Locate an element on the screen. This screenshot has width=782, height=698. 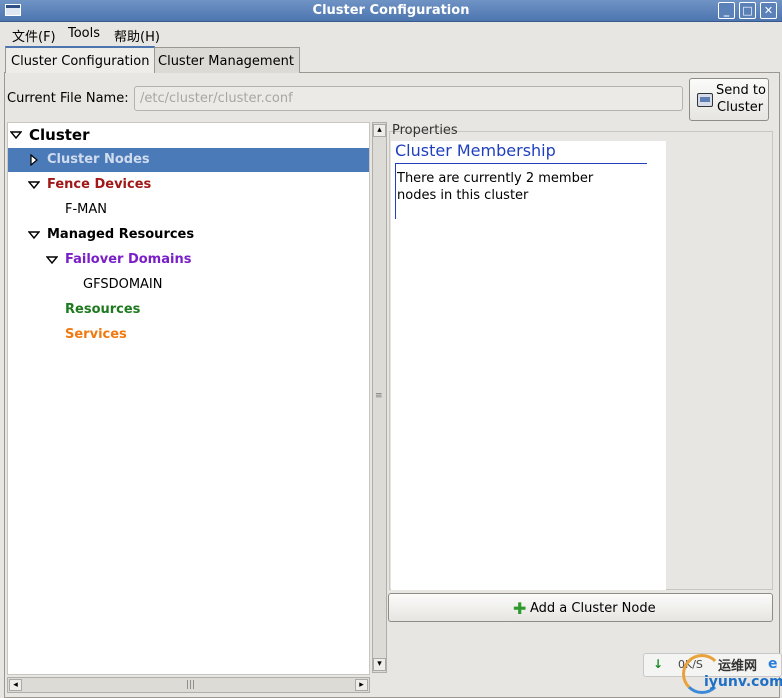
properties-side-bar is located at coordinates (395, 191).